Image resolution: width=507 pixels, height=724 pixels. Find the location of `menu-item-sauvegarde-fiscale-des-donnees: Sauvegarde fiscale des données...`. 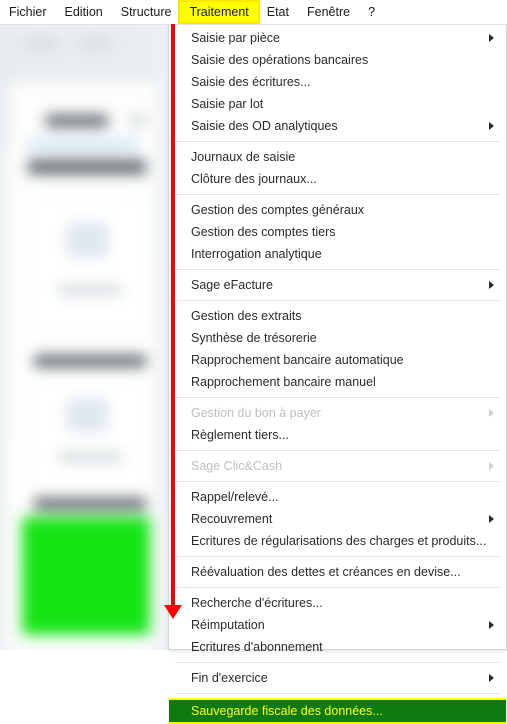

menu-item-sauvegarde-fiscale-des-donnees: Sauvegarde fiscale des données... is located at coordinates (337, 711).